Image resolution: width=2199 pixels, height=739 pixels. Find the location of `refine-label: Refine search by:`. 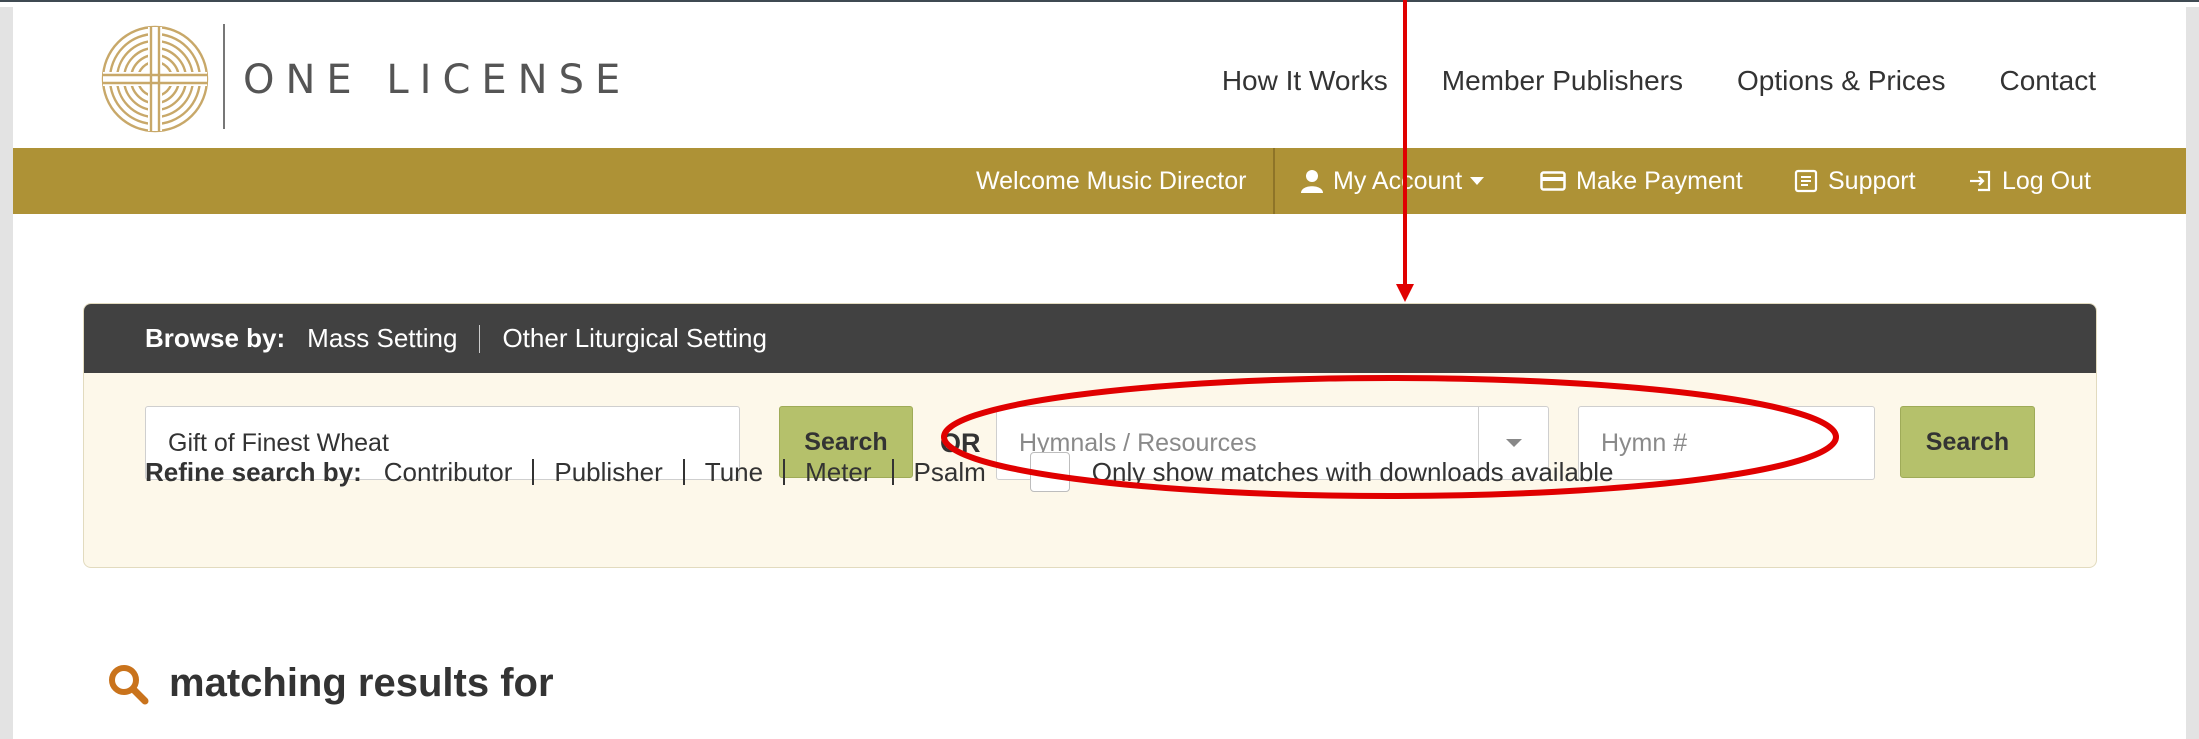

refine-label: Refine search by: is located at coordinates (253, 471).